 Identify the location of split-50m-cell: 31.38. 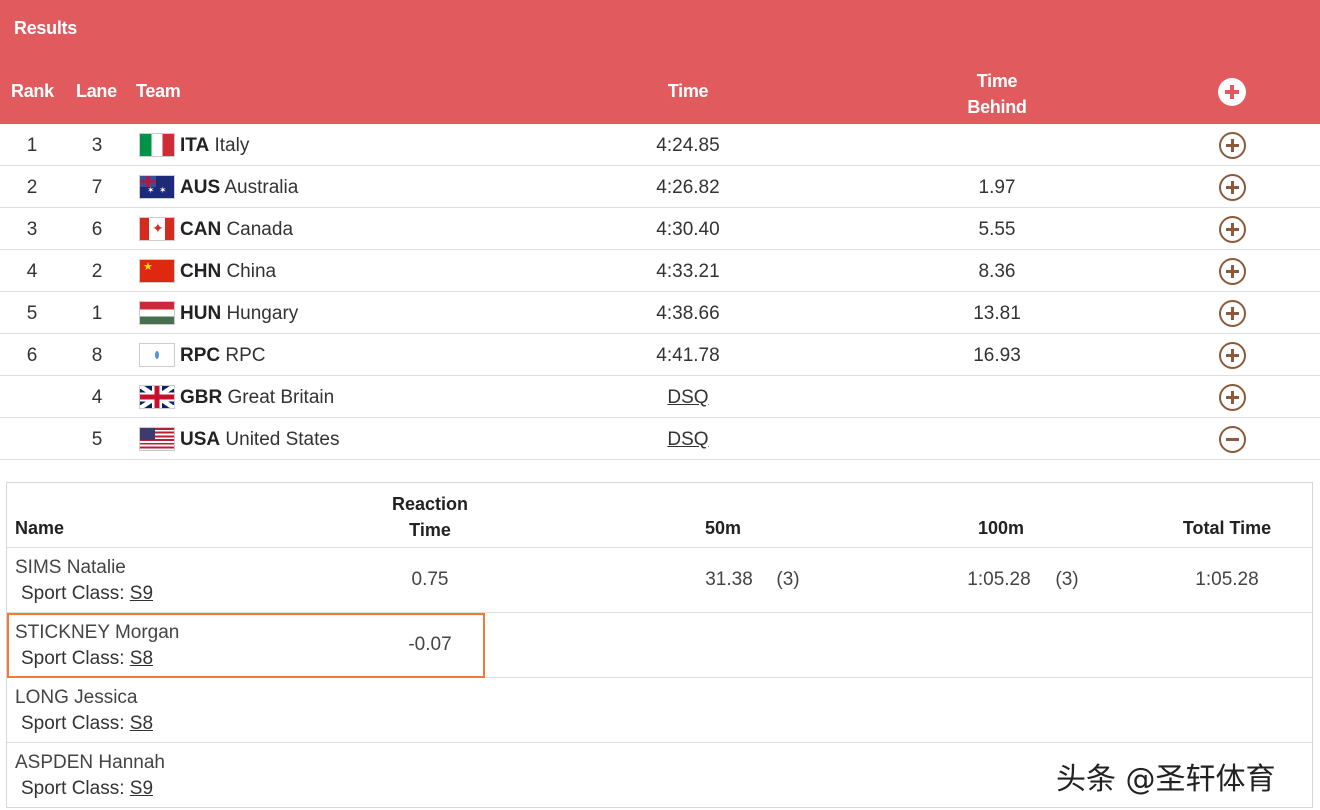
(729, 579).